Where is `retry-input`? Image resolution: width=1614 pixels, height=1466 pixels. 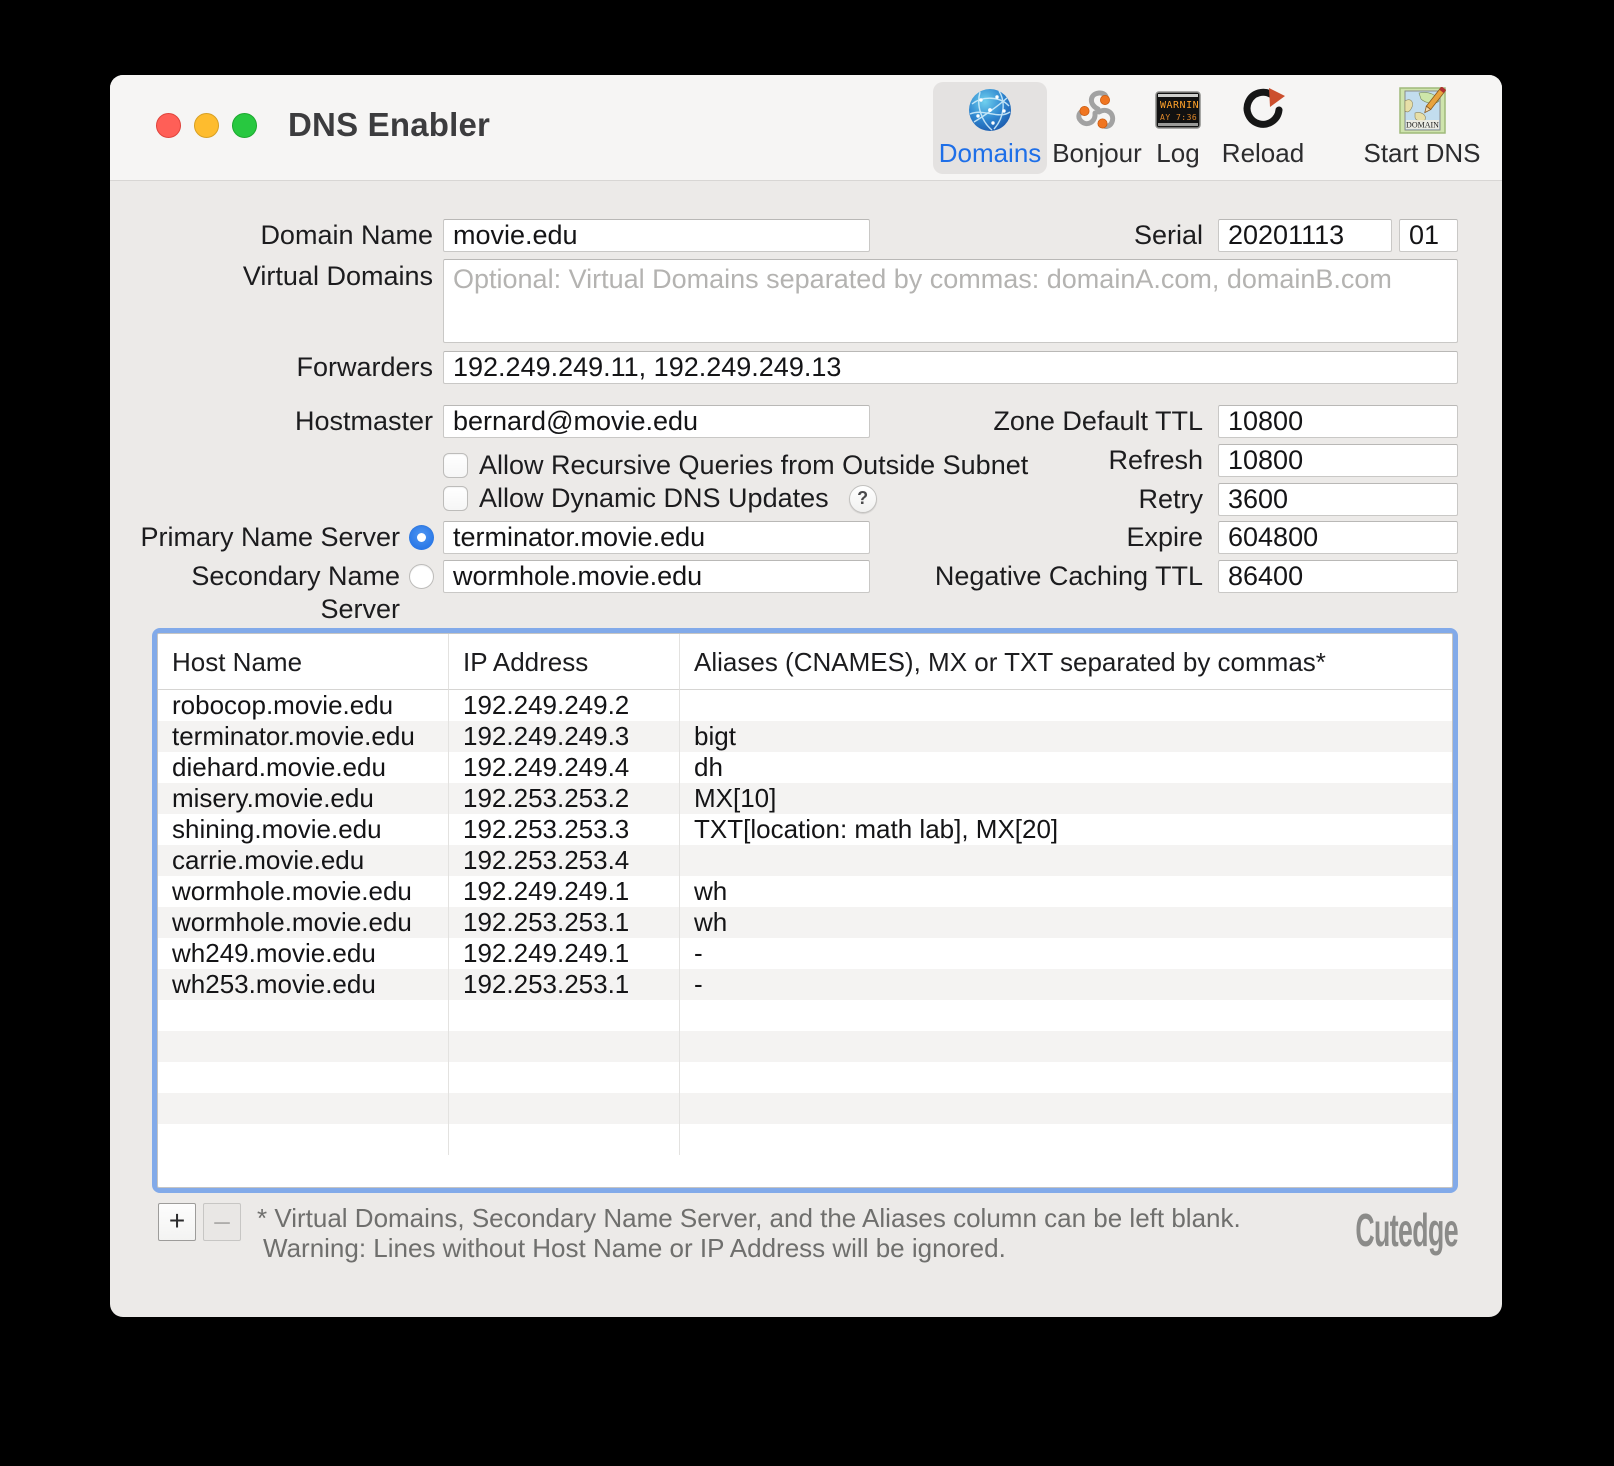 retry-input is located at coordinates (1338, 499).